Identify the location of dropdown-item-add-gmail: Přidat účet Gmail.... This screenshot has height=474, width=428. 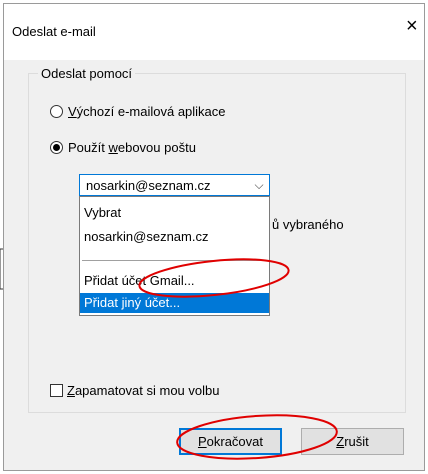
(174, 281).